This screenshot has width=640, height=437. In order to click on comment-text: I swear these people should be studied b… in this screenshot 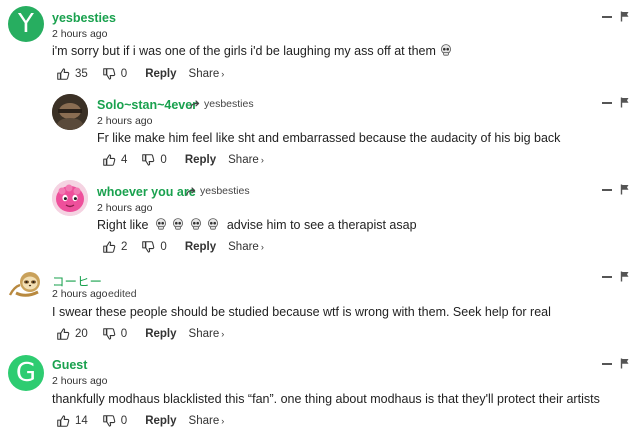, I will do `click(301, 312)`.